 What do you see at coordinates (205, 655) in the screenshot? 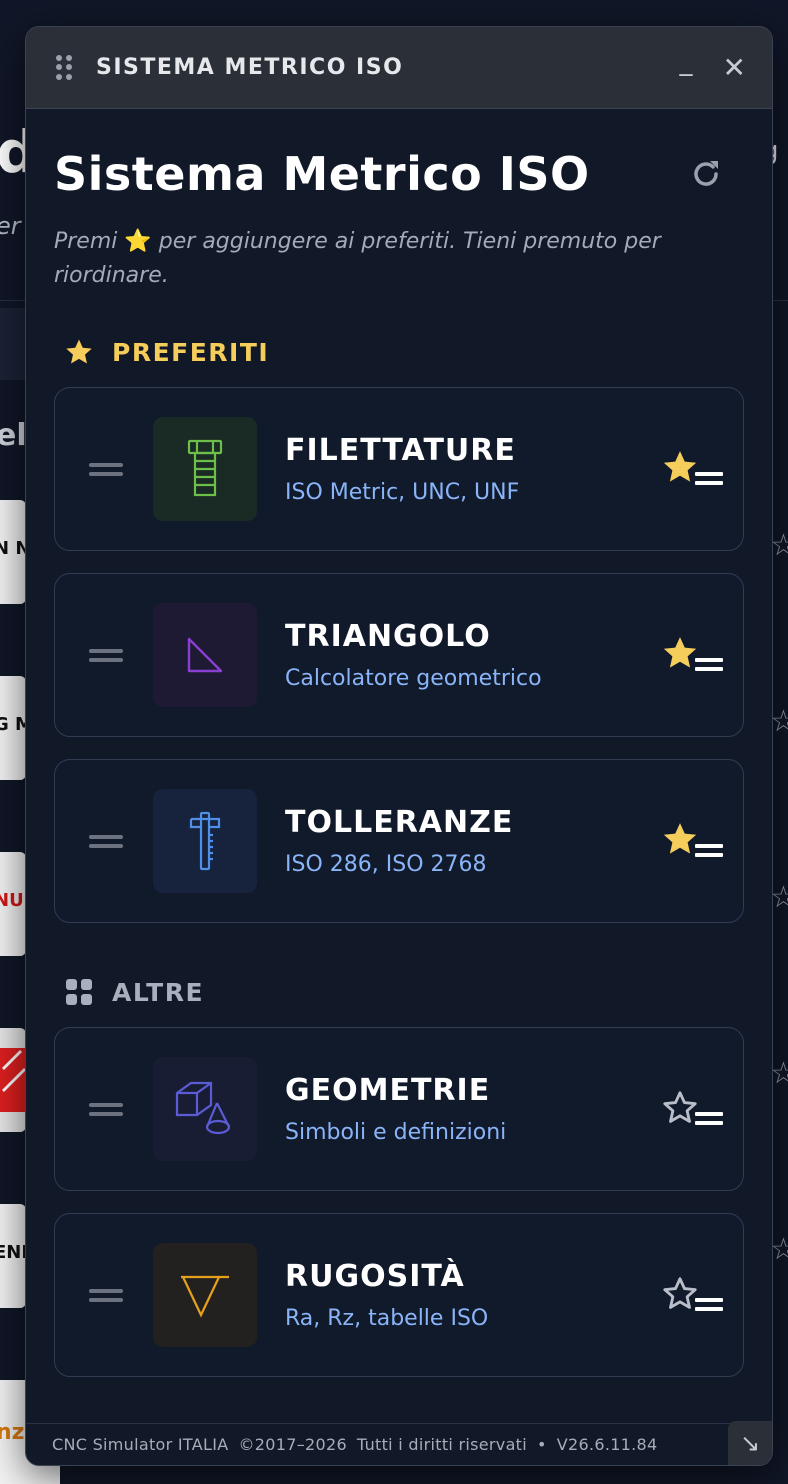
I see `triangle-icon` at bounding box center [205, 655].